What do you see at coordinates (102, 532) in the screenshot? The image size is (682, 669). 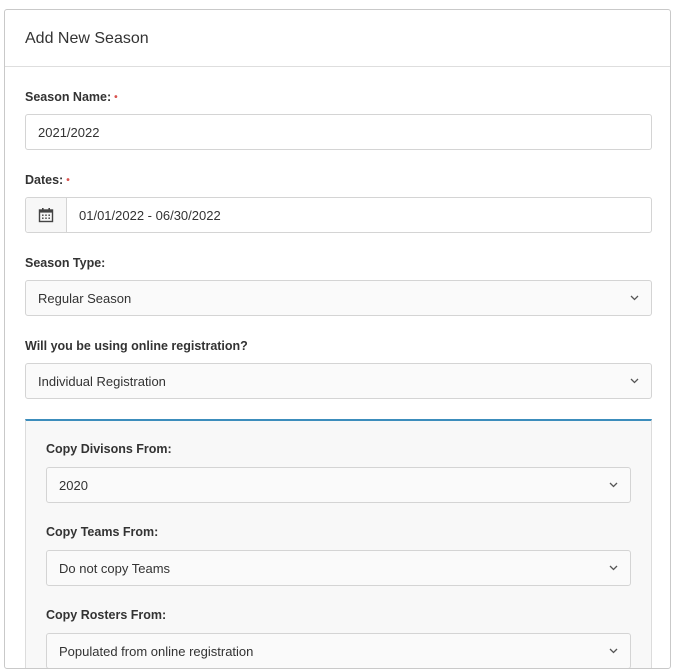 I see `copy-teams-label: Copy Teams From:` at bounding box center [102, 532].